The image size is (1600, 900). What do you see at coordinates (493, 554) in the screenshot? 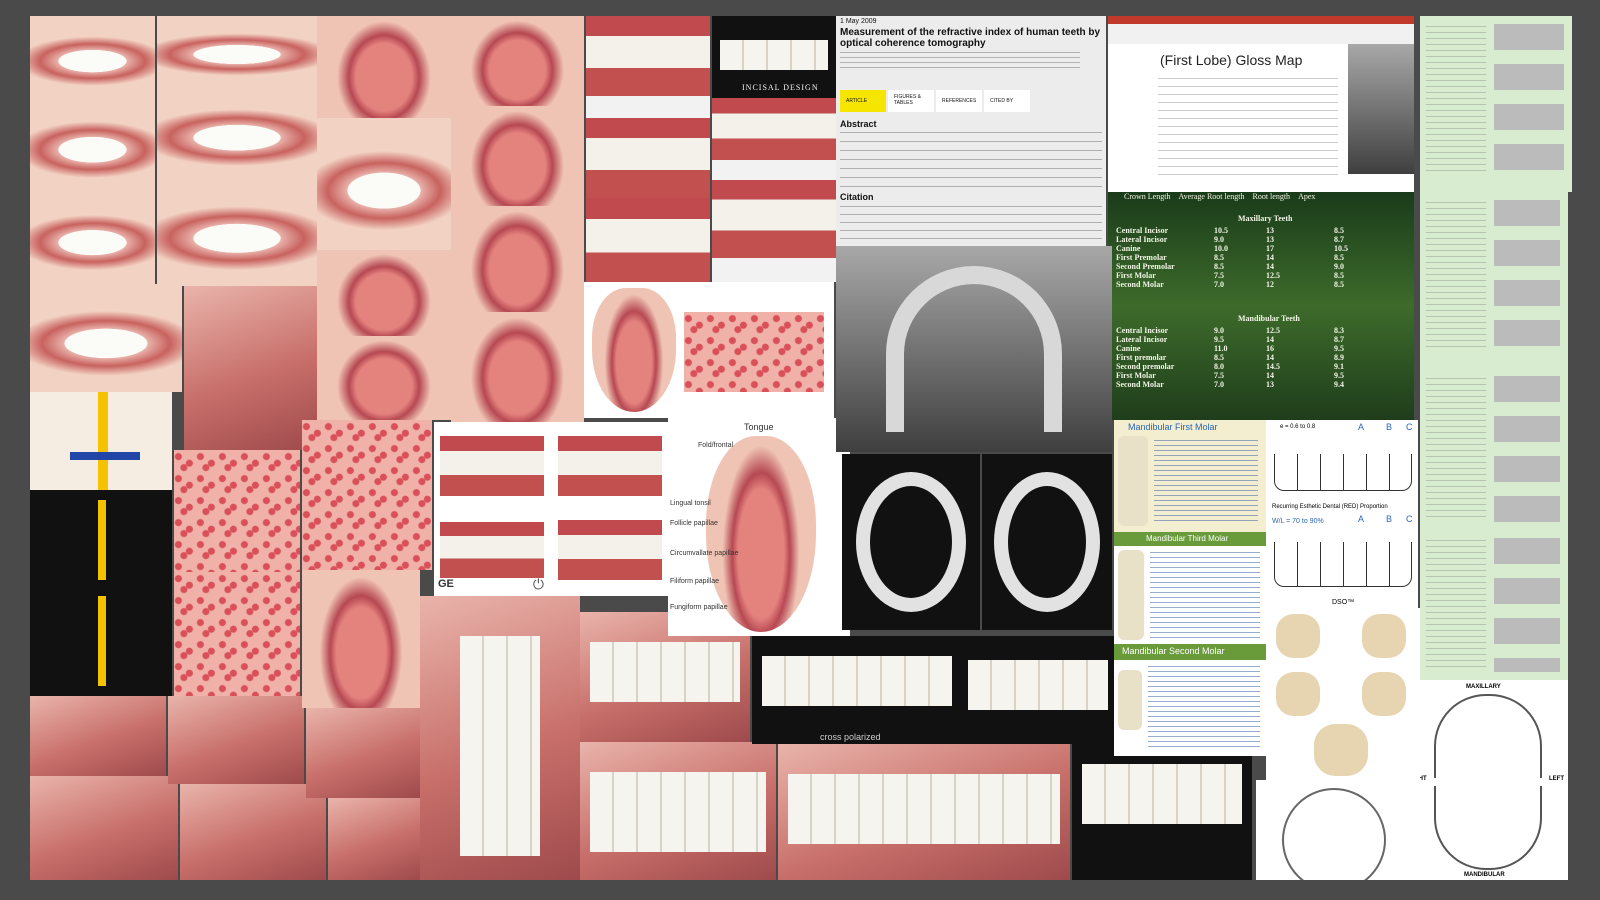
I see `occlusion-diagram-2: GE ⏻` at bounding box center [493, 554].